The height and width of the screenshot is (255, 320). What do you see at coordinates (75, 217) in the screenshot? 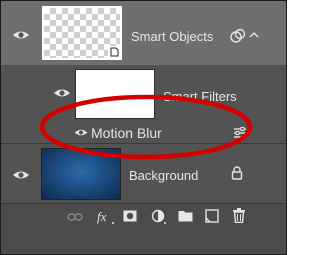
I see `link-icon` at bounding box center [75, 217].